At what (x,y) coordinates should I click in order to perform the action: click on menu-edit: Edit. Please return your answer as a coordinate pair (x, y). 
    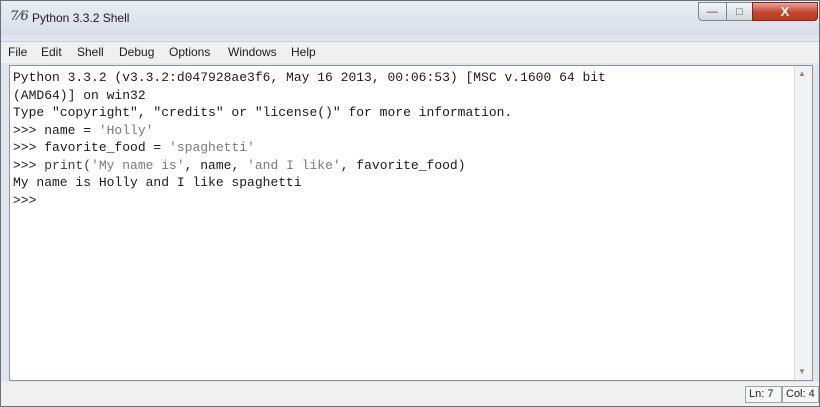
    Looking at the image, I should click on (51, 52).